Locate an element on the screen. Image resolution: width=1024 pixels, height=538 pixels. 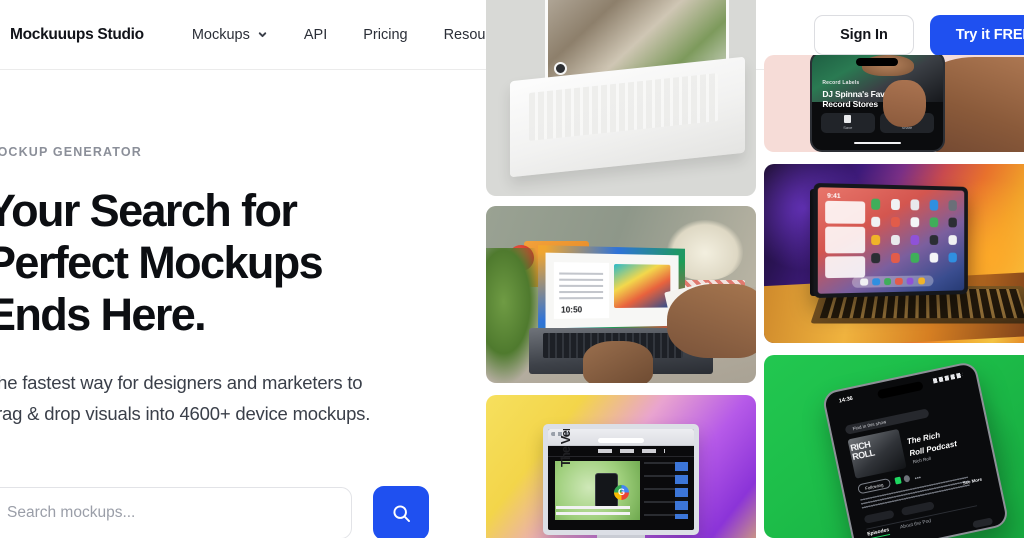
podcast-tab-episodes: Episodes is located at coordinates (878, 532).